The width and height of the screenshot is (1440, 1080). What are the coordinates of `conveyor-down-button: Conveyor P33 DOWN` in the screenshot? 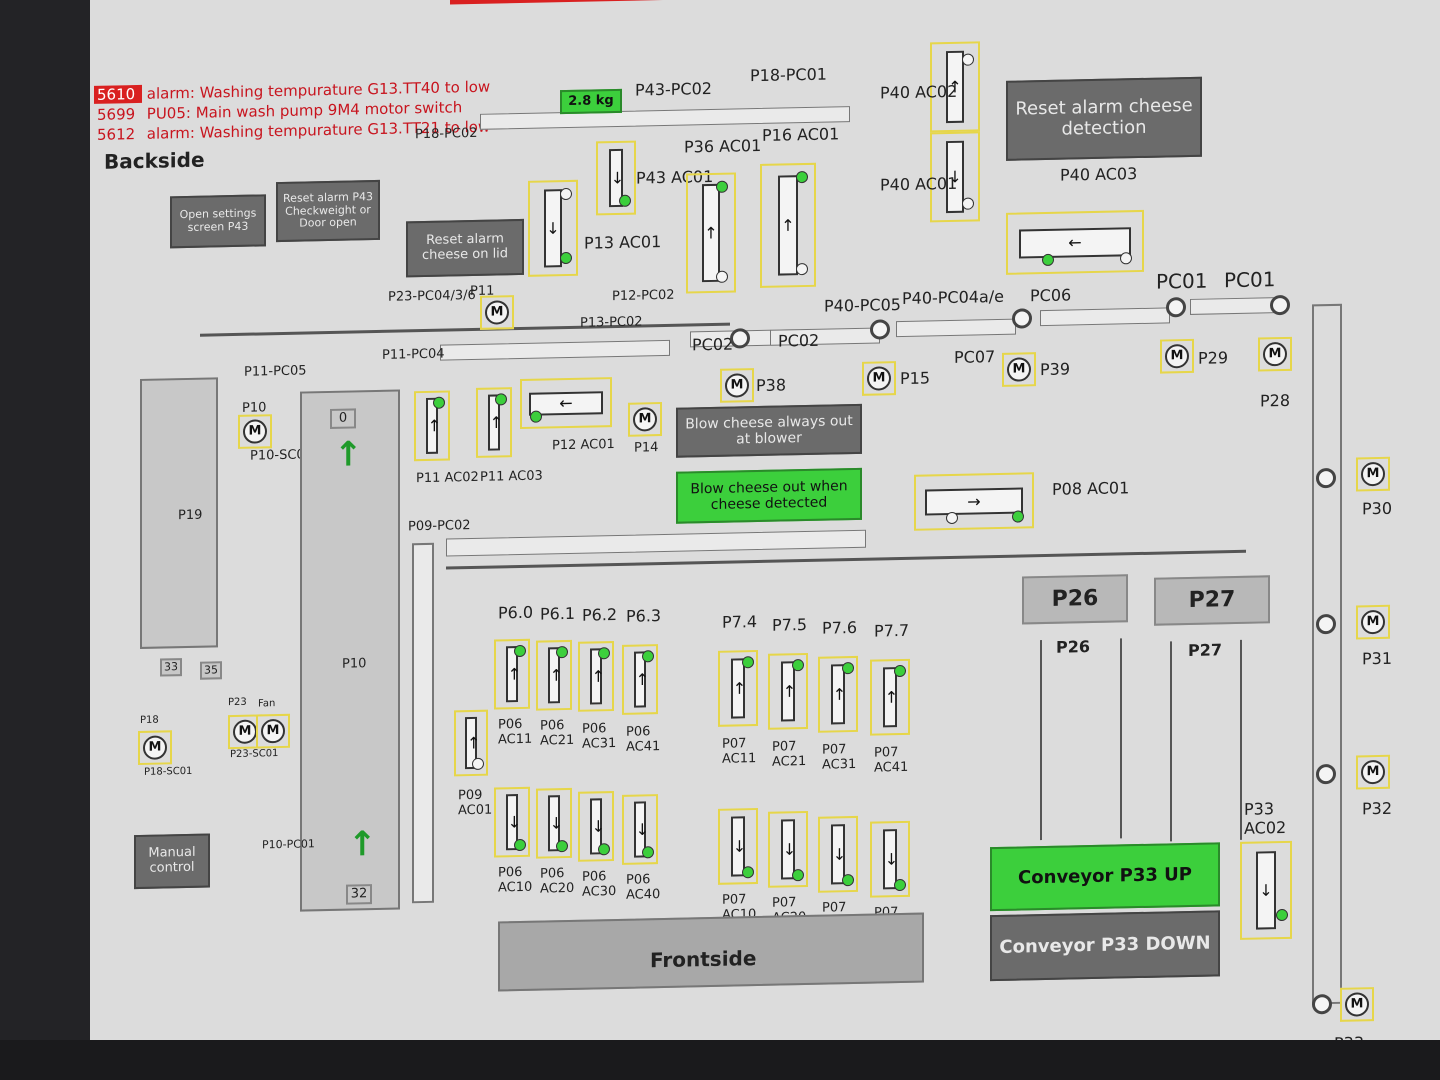 It's located at (1105, 946).